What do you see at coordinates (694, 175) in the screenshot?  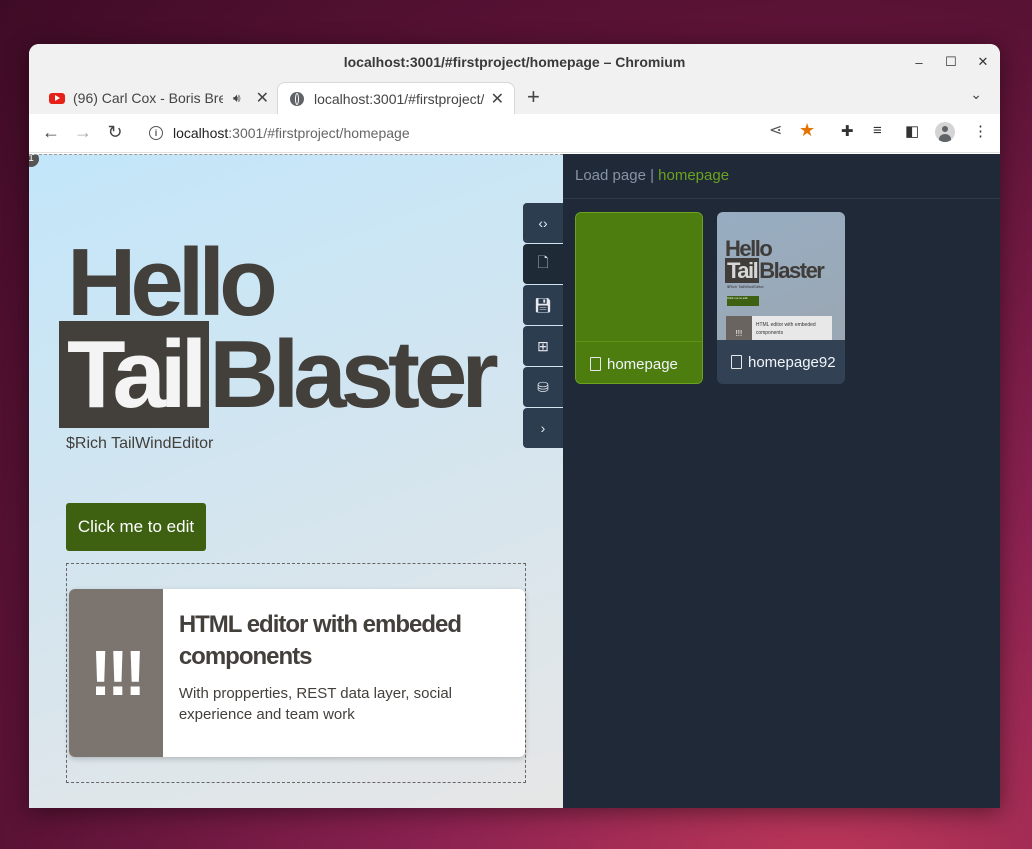 I see `current-page-label: homepage` at bounding box center [694, 175].